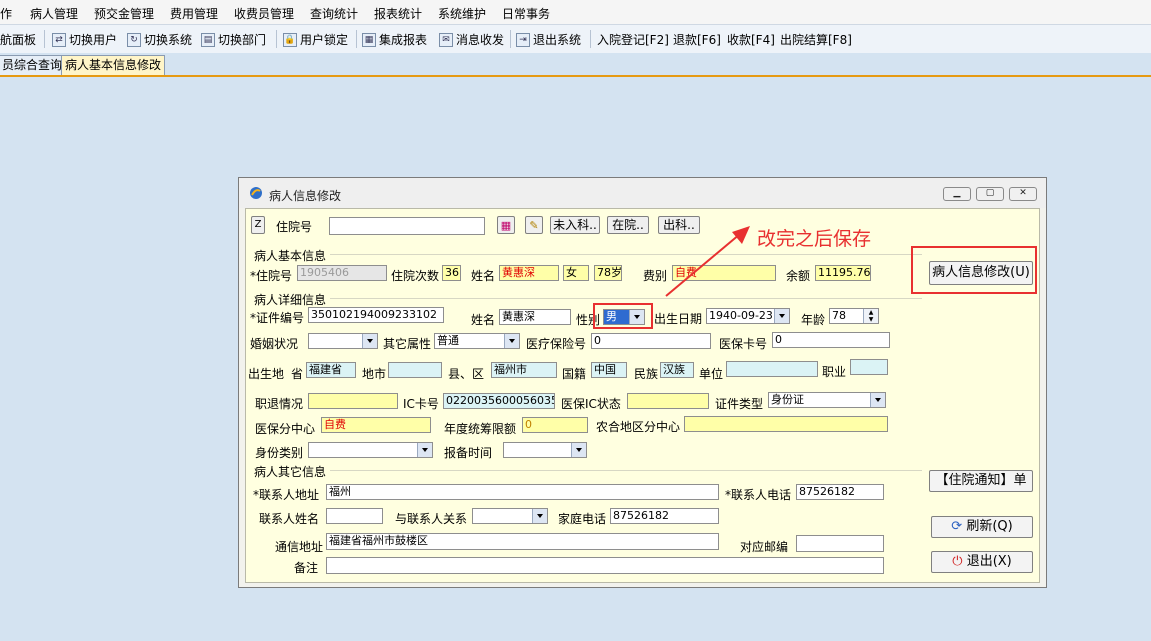 Image resolution: width=1151 pixels, height=641 pixels. Describe the element at coordinates (290, 472) in the screenshot. I see `other-info-section-title: 病人其它信息` at that location.